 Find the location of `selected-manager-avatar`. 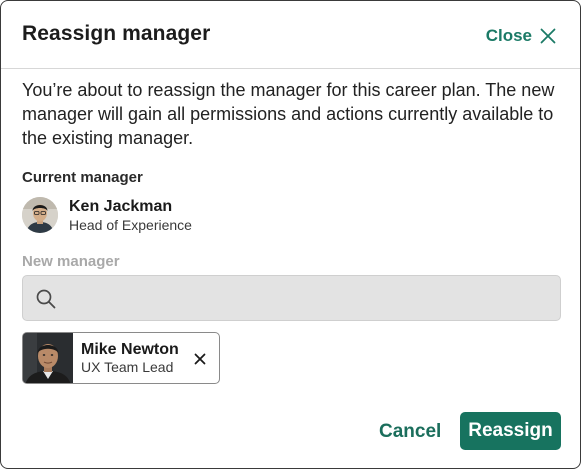

selected-manager-avatar is located at coordinates (48, 358).